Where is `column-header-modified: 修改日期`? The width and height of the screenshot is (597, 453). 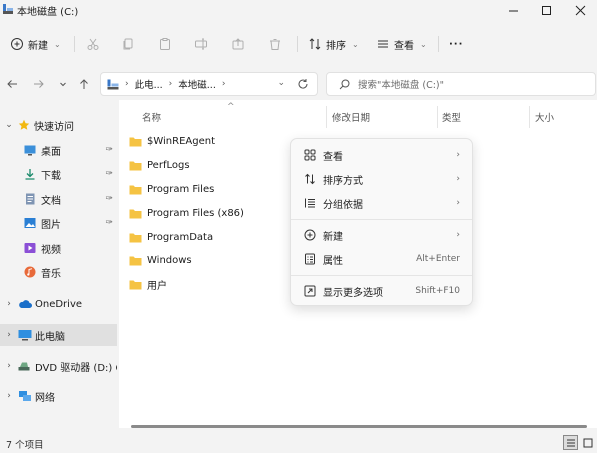 column-header-modified: 修改日期 is located at coordinates (351, 117).